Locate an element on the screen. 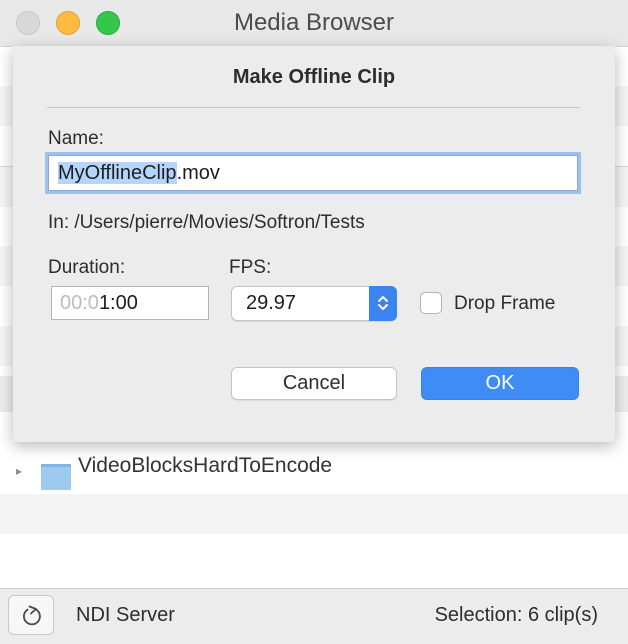  name-field: MyOfflineClip.mov is located at coordinates (313, 173).